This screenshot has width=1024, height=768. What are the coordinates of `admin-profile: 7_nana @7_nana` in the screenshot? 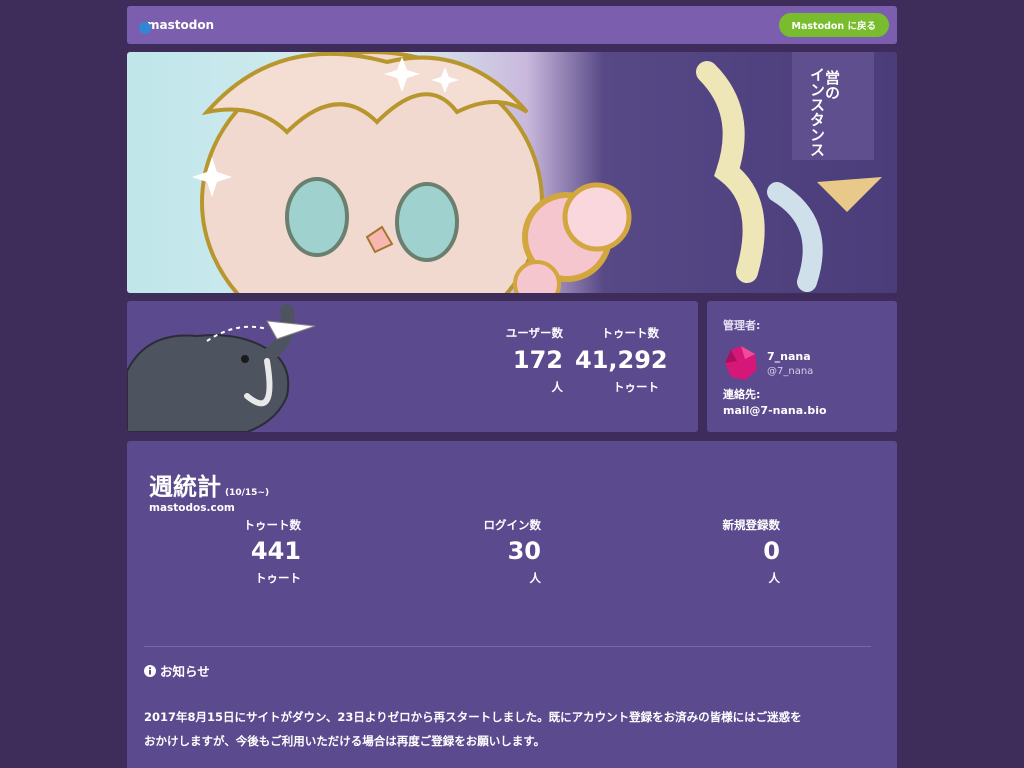 It's located at (802, 363).